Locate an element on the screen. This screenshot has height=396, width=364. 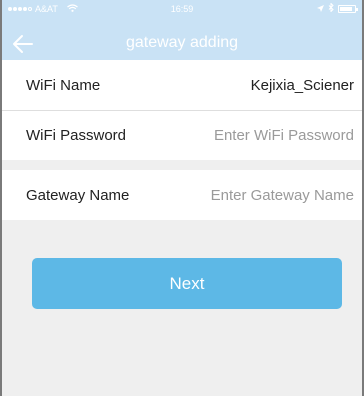
wifi-name-label: WiFi Name is located at coordinates (63, 85).